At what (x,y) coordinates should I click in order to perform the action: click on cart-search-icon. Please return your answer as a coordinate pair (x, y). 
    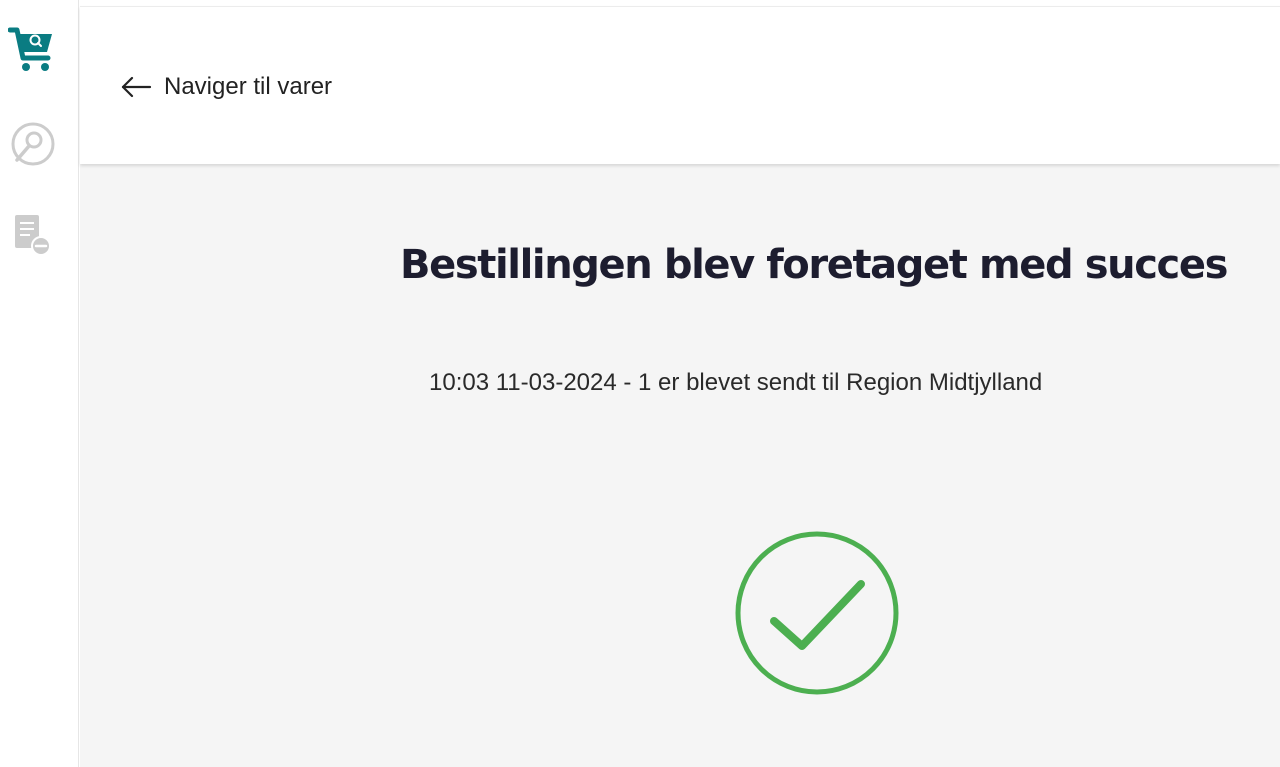
    Looking at the image, I should click on (32, 51).